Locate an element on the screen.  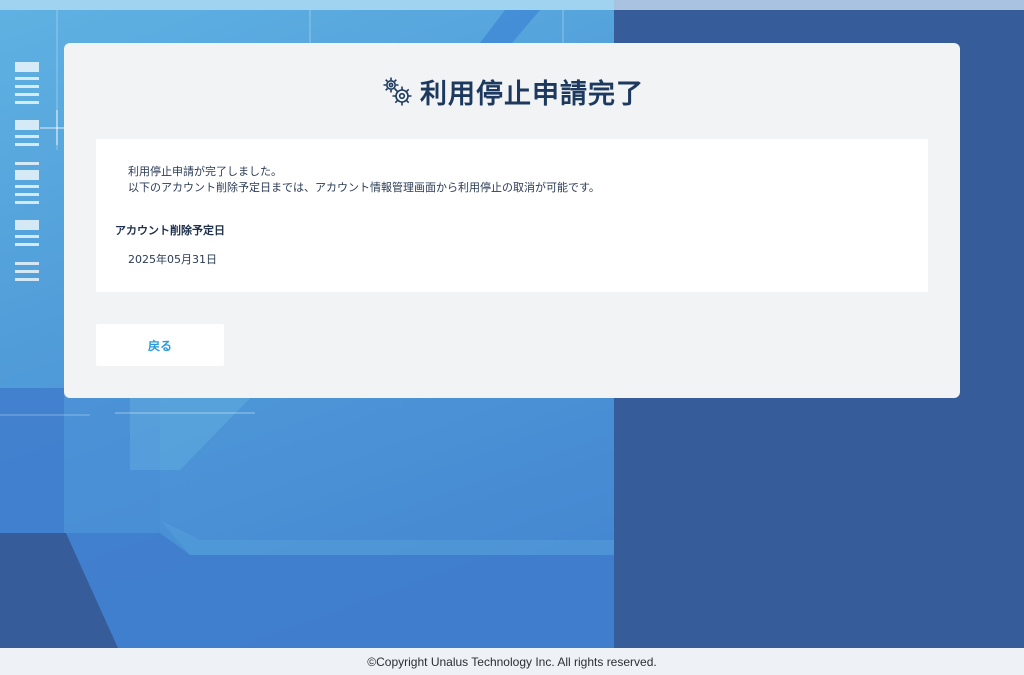
page-title: 利用停止申請完了 is located at coordinates (532, 94).